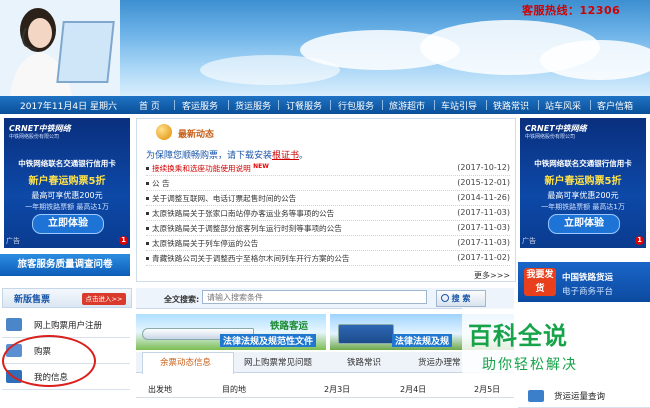  What do you see at coordinates (65, 265) in the screenshot?
I see `service-survey-banner: 旅客服务质量调查问卷` at bounding box center [65, 265].